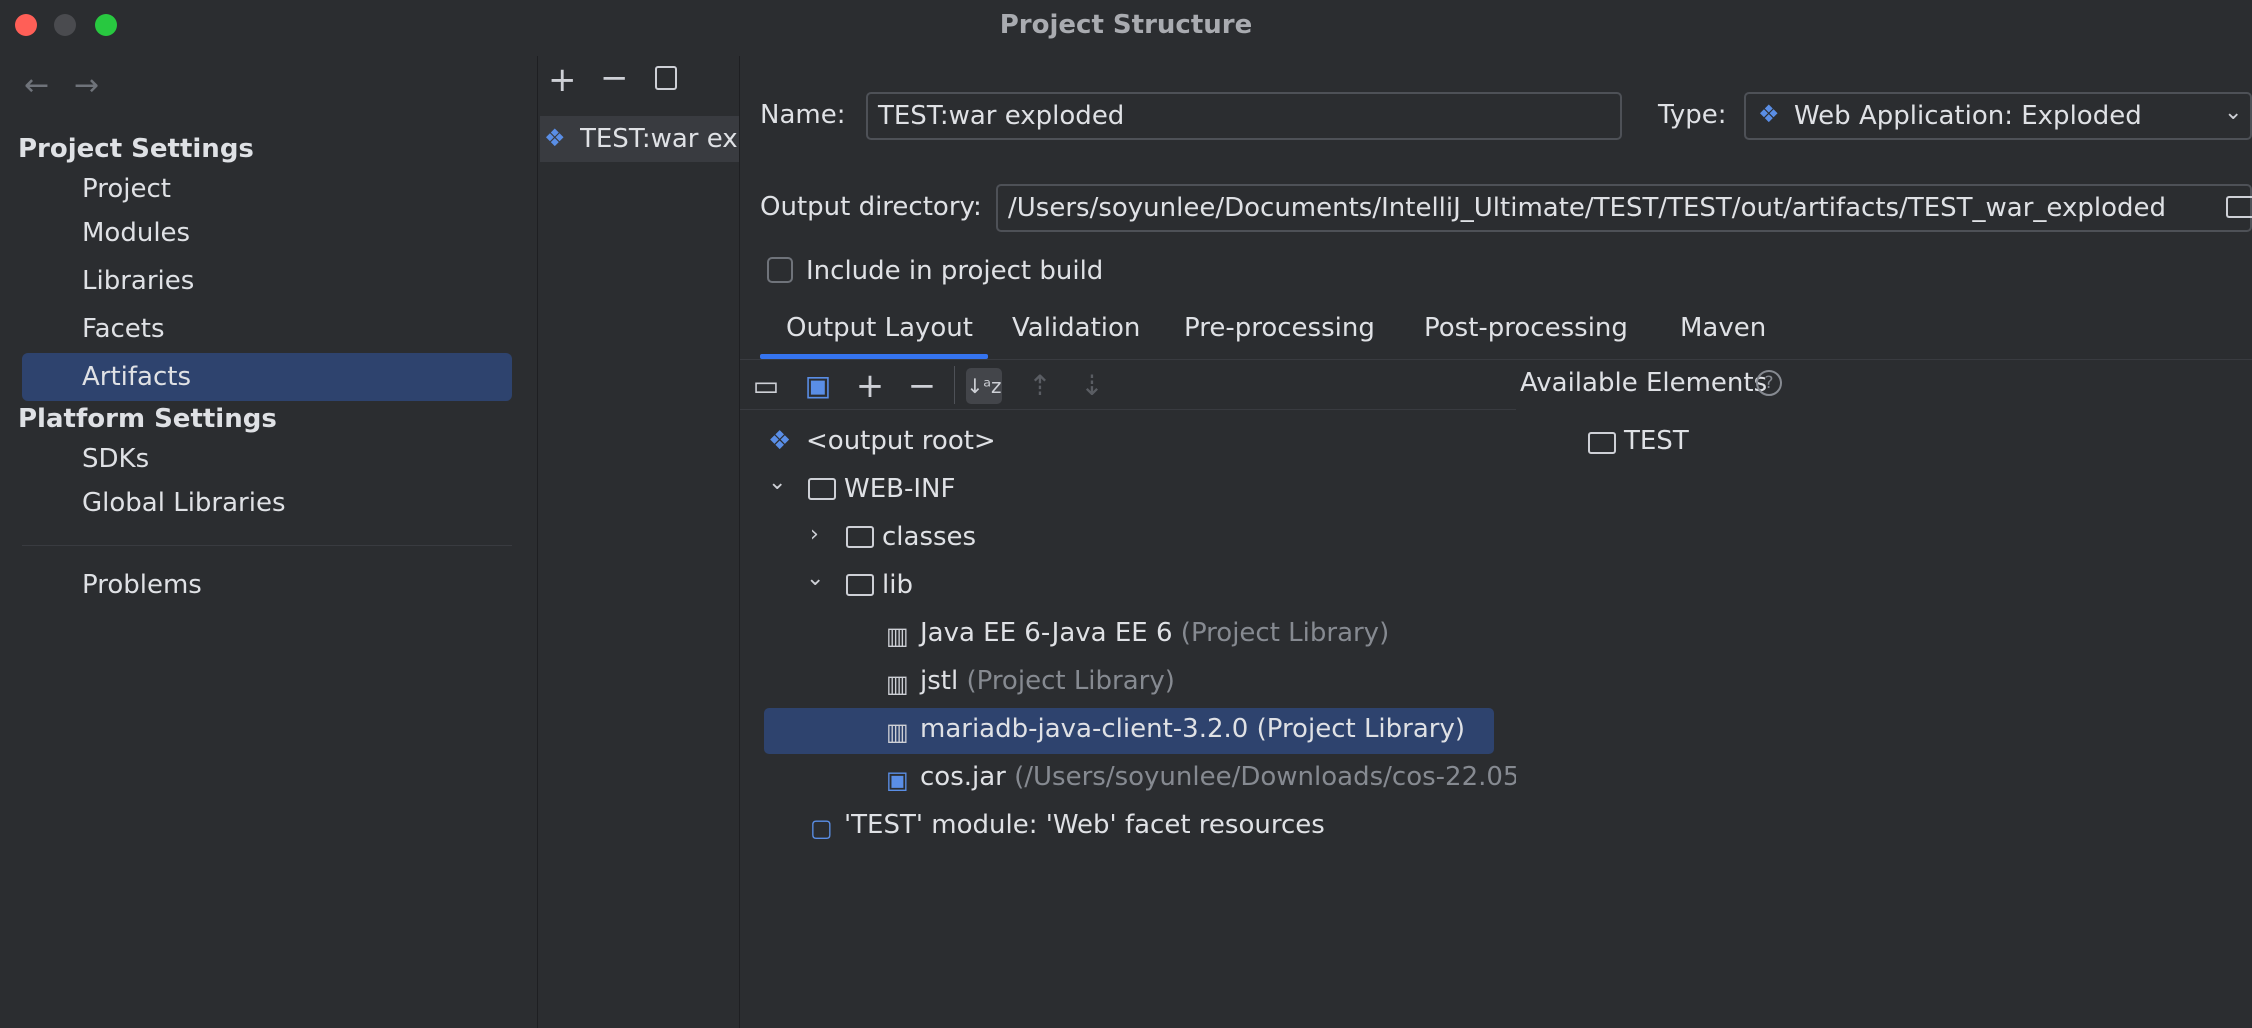  What do you see at coordinates (136, 233) in the screenshot?
I see `sidebar-item-modules: Modules` at bounding box center [136, 233].